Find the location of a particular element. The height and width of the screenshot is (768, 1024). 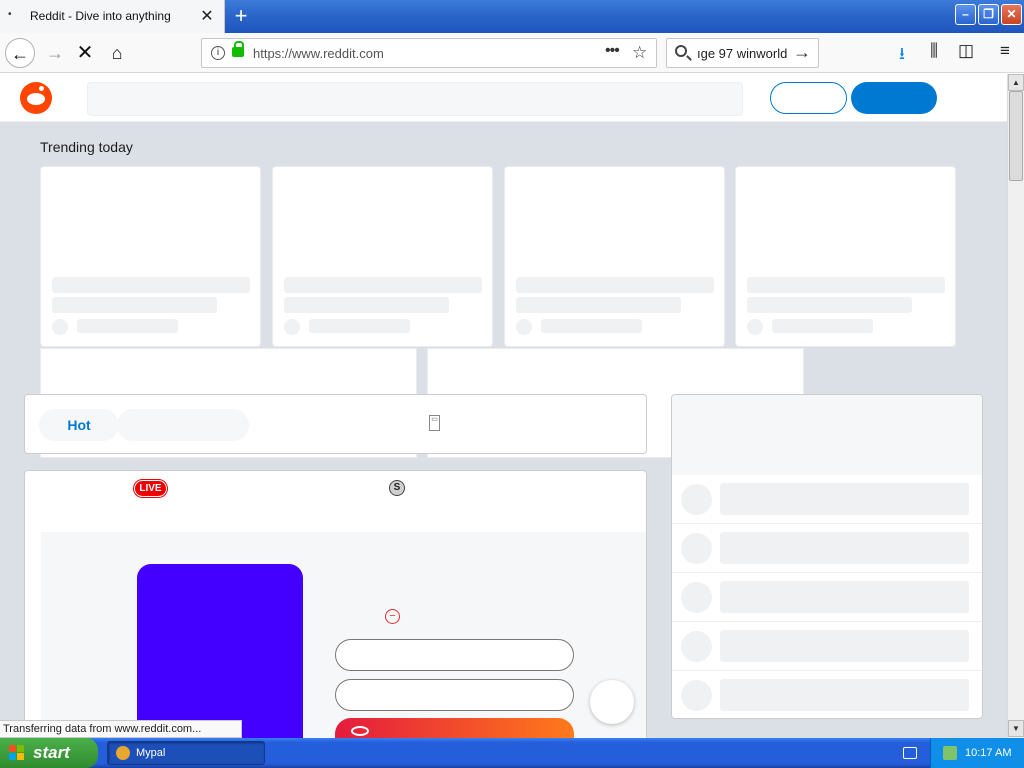

hamburger-menu-icon: ≡ is located at coordinates (1005, 51).